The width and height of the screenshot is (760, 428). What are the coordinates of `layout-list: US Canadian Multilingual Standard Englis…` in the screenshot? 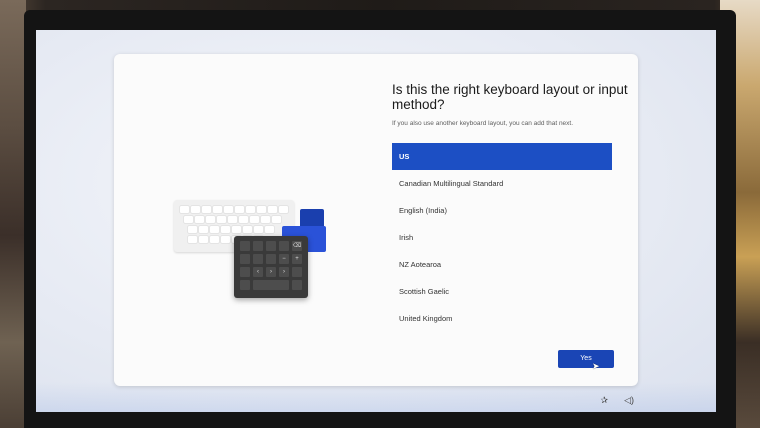 It's located at (502, 237).